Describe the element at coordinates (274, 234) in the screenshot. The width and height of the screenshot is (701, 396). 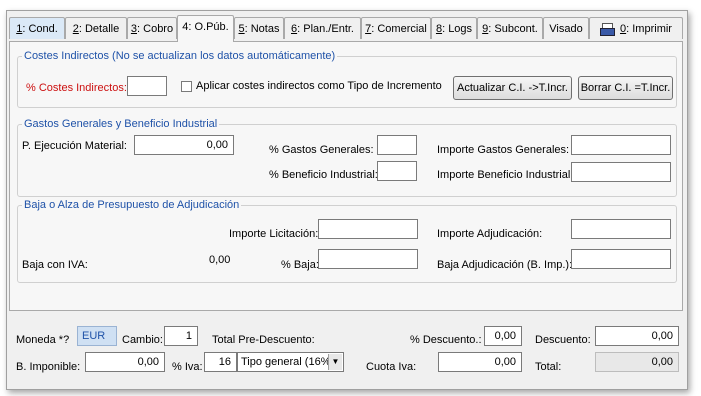
I see `importe-licitacion-label: Importe Licitación:` at that location.